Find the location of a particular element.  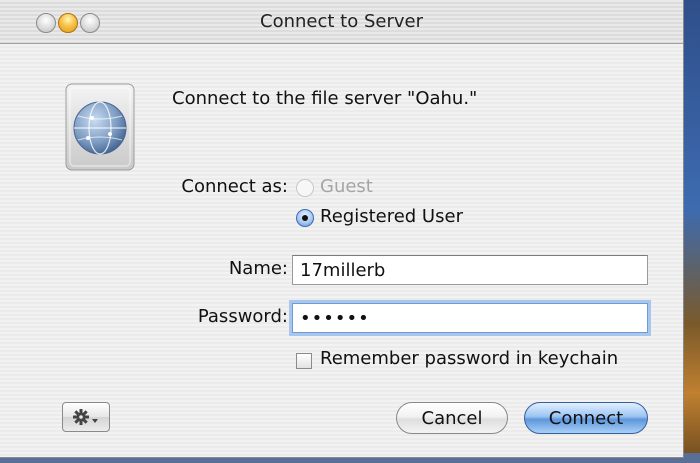

server-globe-icon is located at coordinates (100, 127).